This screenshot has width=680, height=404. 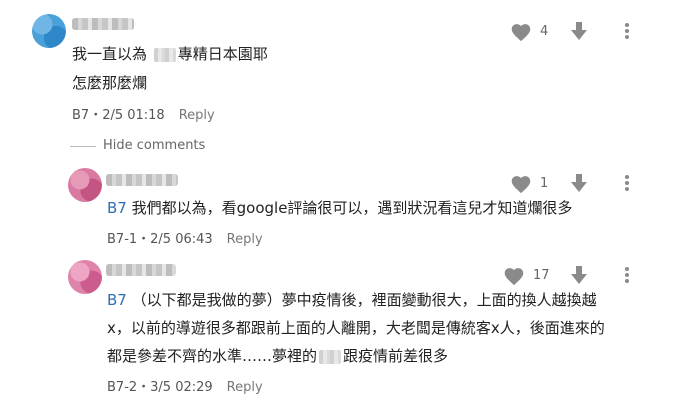 What do you see at coordinates (154, 145) in the screenshot?
I see `hide-comments-toggle: Hide comments` at bounding box center [154, 145].